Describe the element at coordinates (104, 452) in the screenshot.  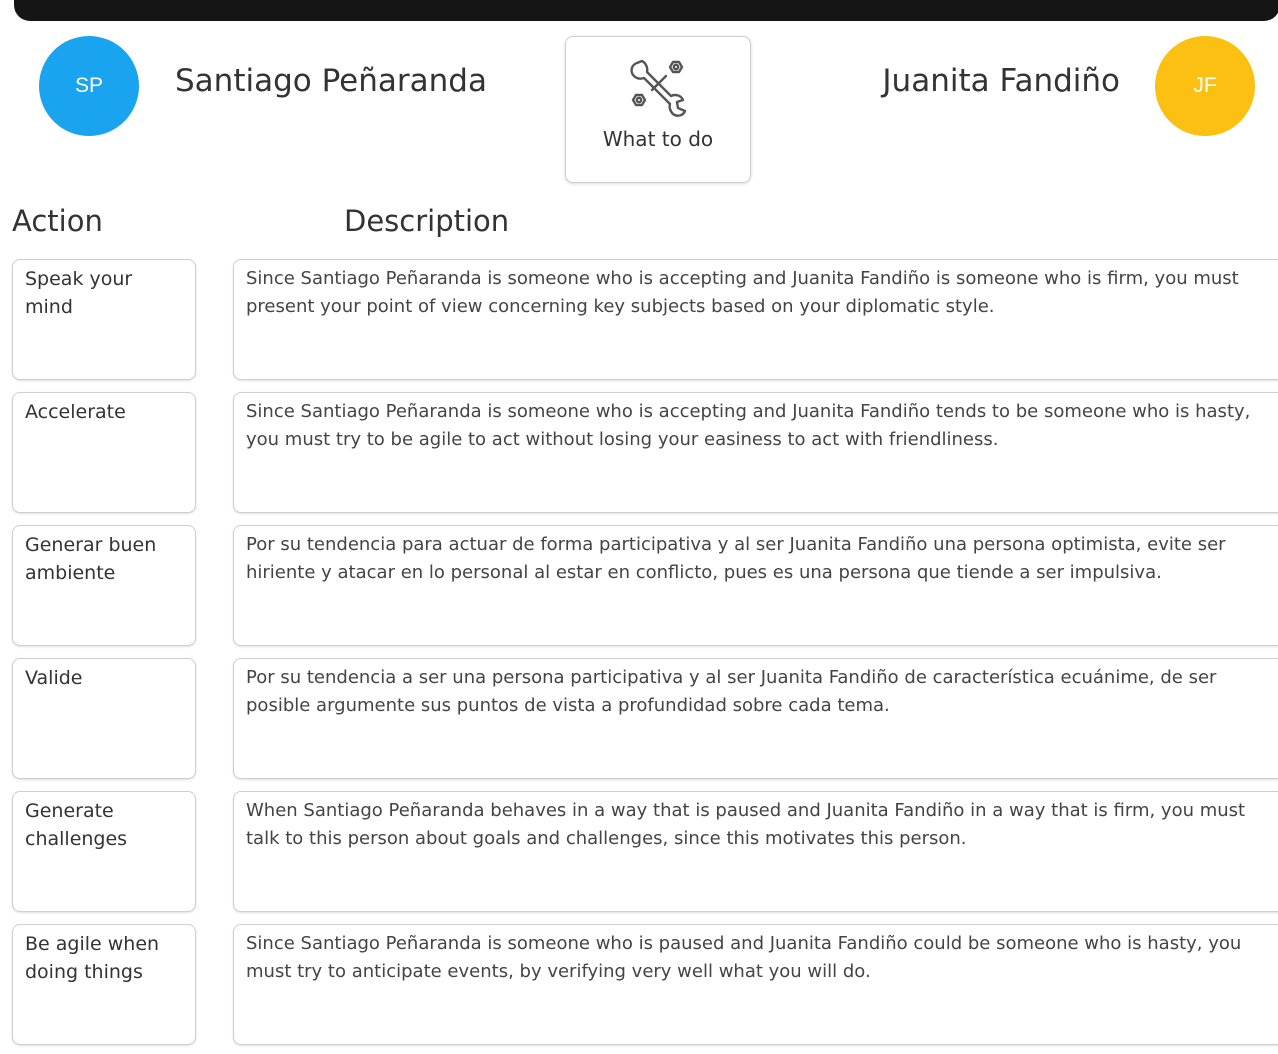
I see `action-cell: Accelerate` at that location.